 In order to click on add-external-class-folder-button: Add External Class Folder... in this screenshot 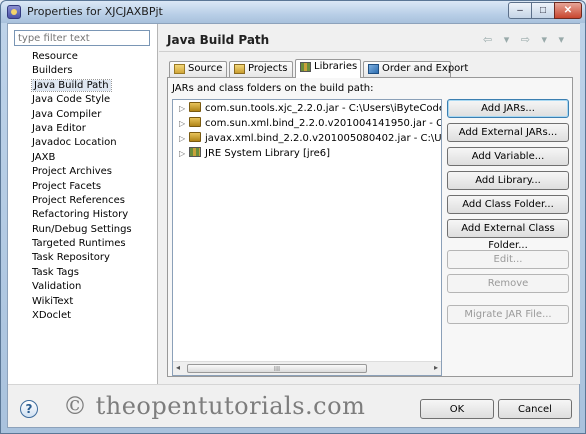, I will do `click(508, 235)`.